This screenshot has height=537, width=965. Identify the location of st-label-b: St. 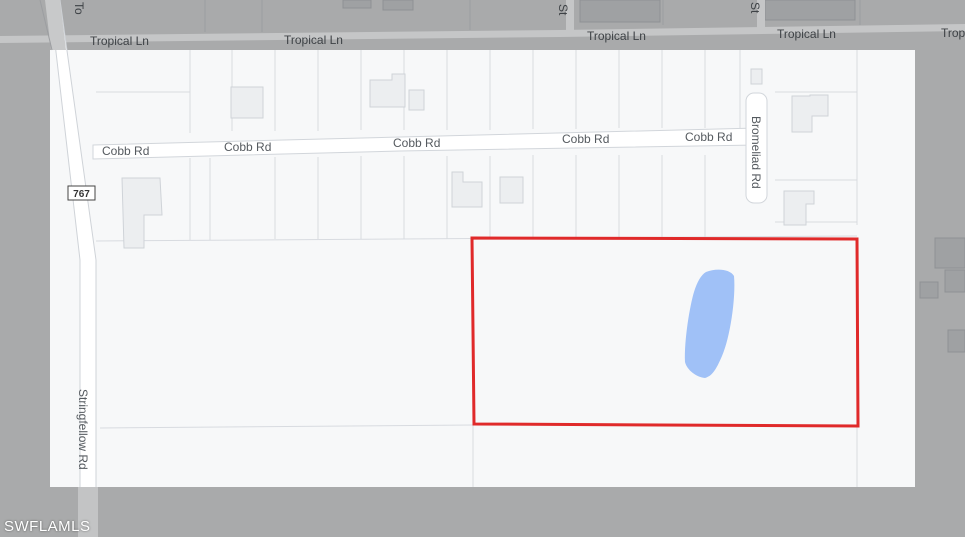
(755, 8).